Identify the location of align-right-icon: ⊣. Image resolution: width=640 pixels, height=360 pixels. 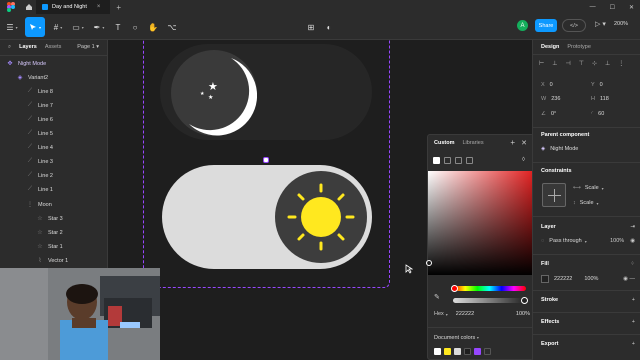
(567, 63).